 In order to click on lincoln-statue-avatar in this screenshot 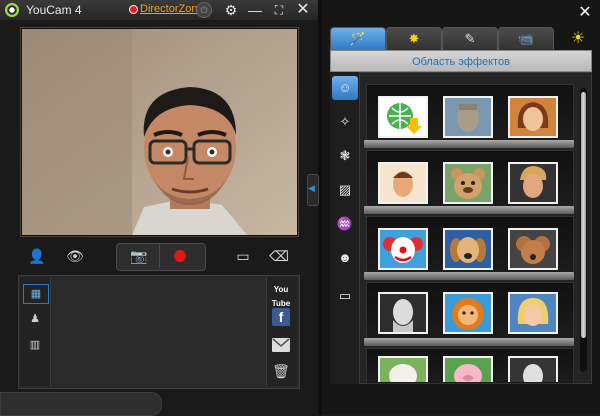, I will do `click(403, 313)`.